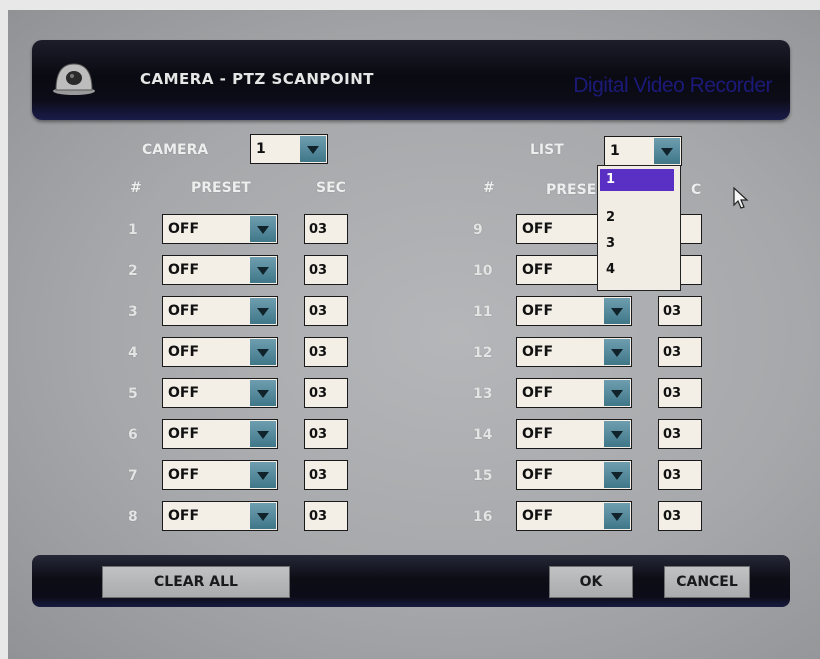 The width and height of the screenshot is (820, 659). I want to click on right-num-header: #, so click(489, 188).